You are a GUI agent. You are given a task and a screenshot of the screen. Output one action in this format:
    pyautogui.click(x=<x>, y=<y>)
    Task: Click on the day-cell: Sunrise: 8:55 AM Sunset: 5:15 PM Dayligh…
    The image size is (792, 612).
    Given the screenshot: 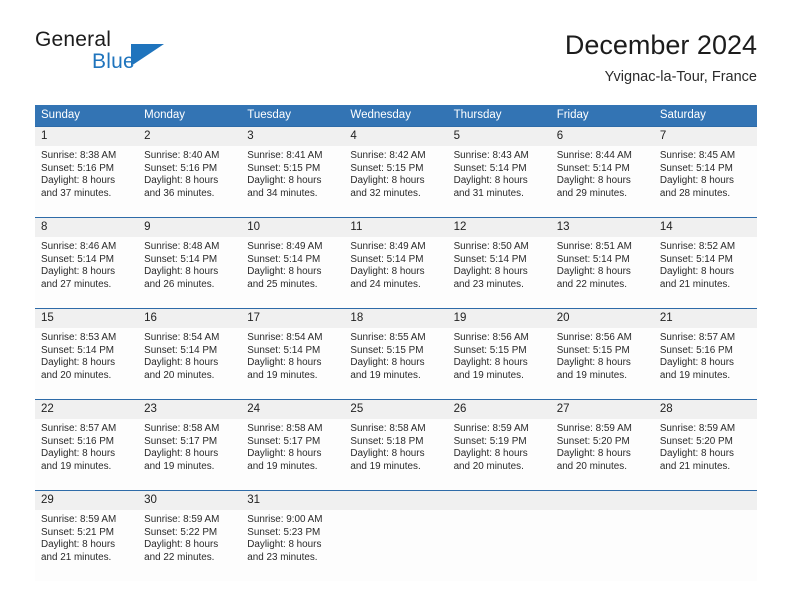 What is the action you would take?
    pyautogui.click(x=395, y=363)
    